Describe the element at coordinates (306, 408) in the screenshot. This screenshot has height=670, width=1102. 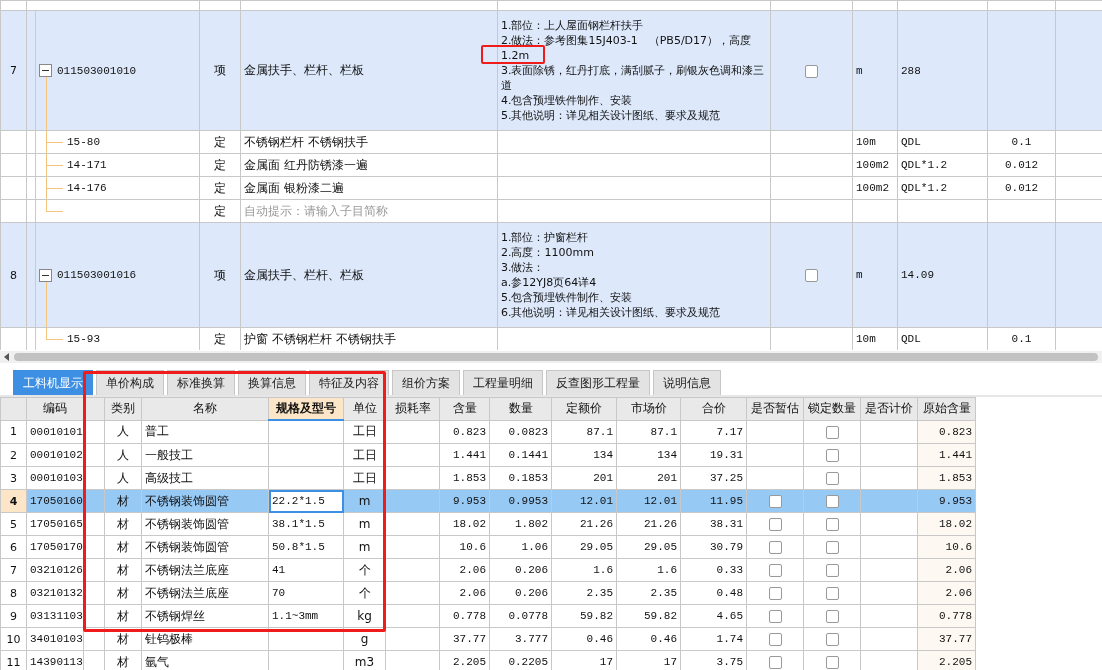
I see `column-header: 规格及型号` at that location.